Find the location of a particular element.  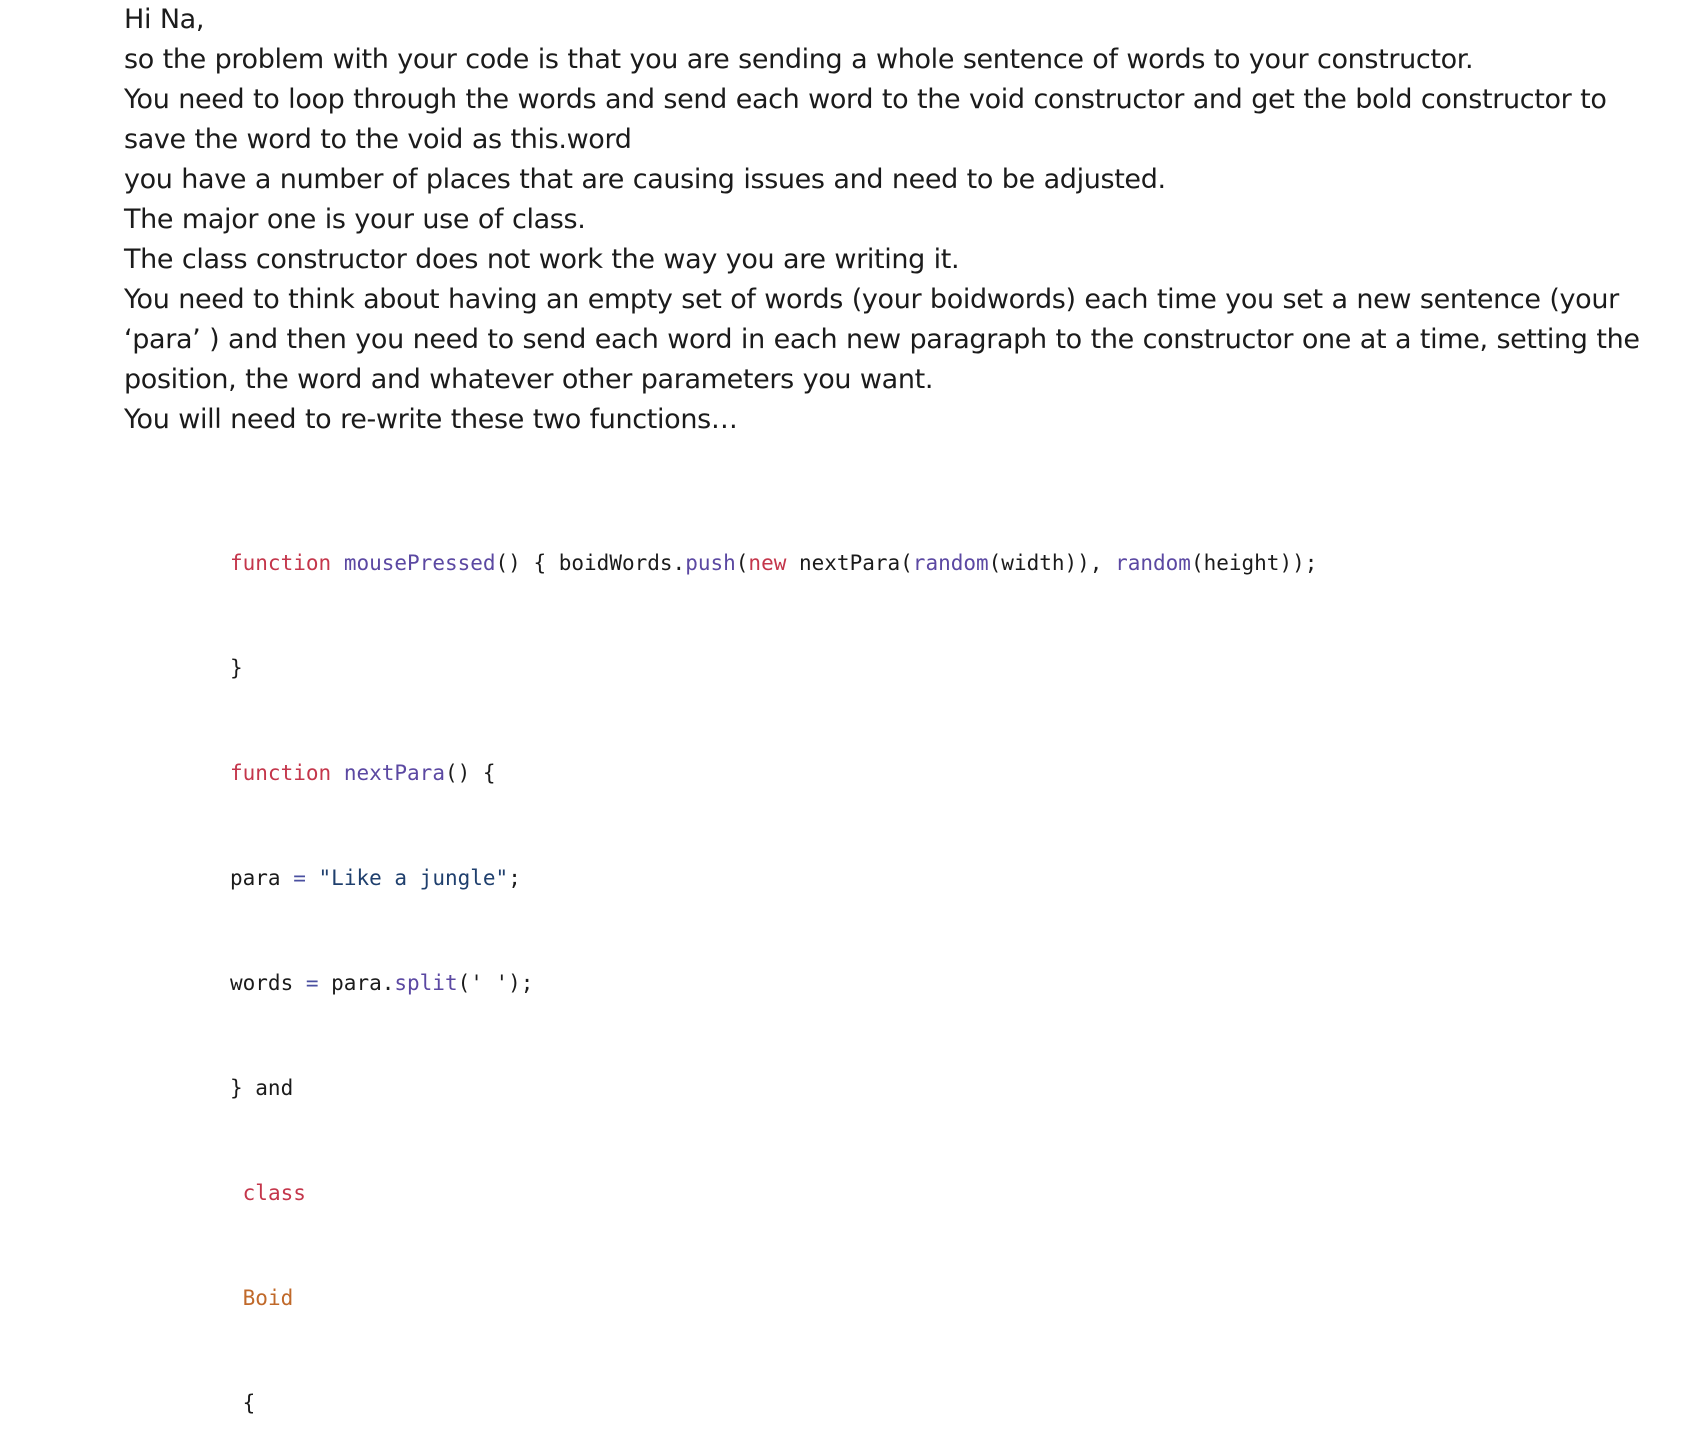

greeting-text: Hi Na, is located at coordinates (164, 19).